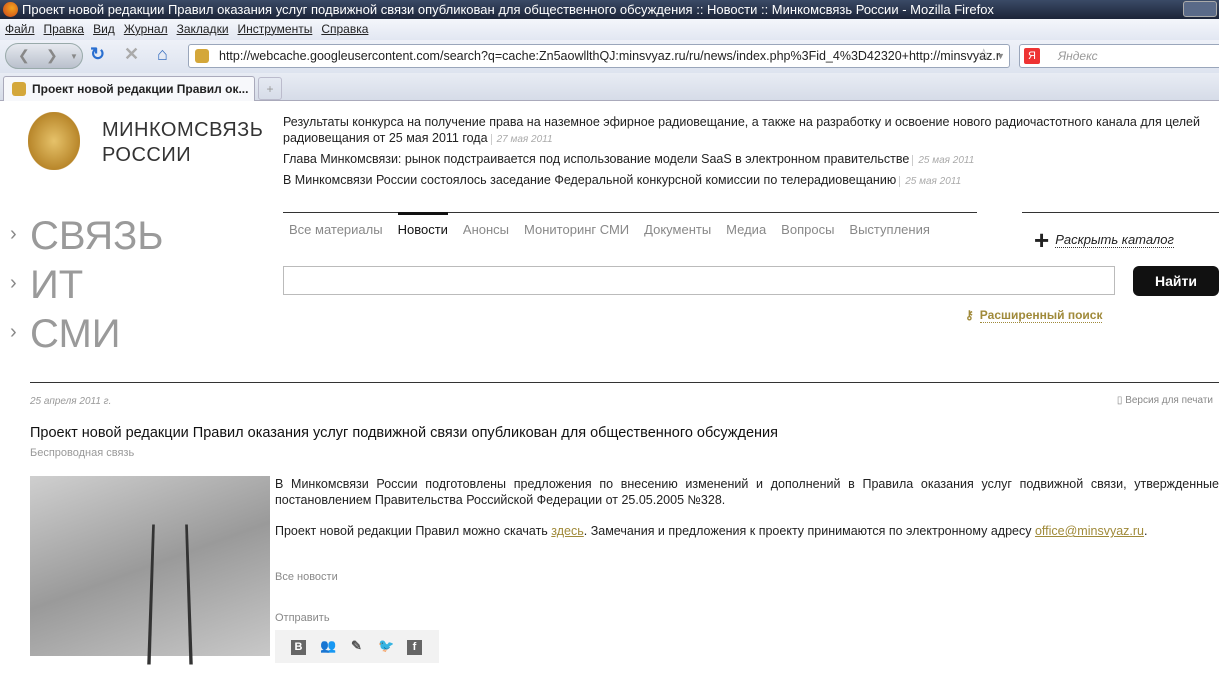  What do you see at coordinates (1078, 56) in the screenshot?
I see `search-placeholder: Яндекс` at bounding box center [1078, 56].